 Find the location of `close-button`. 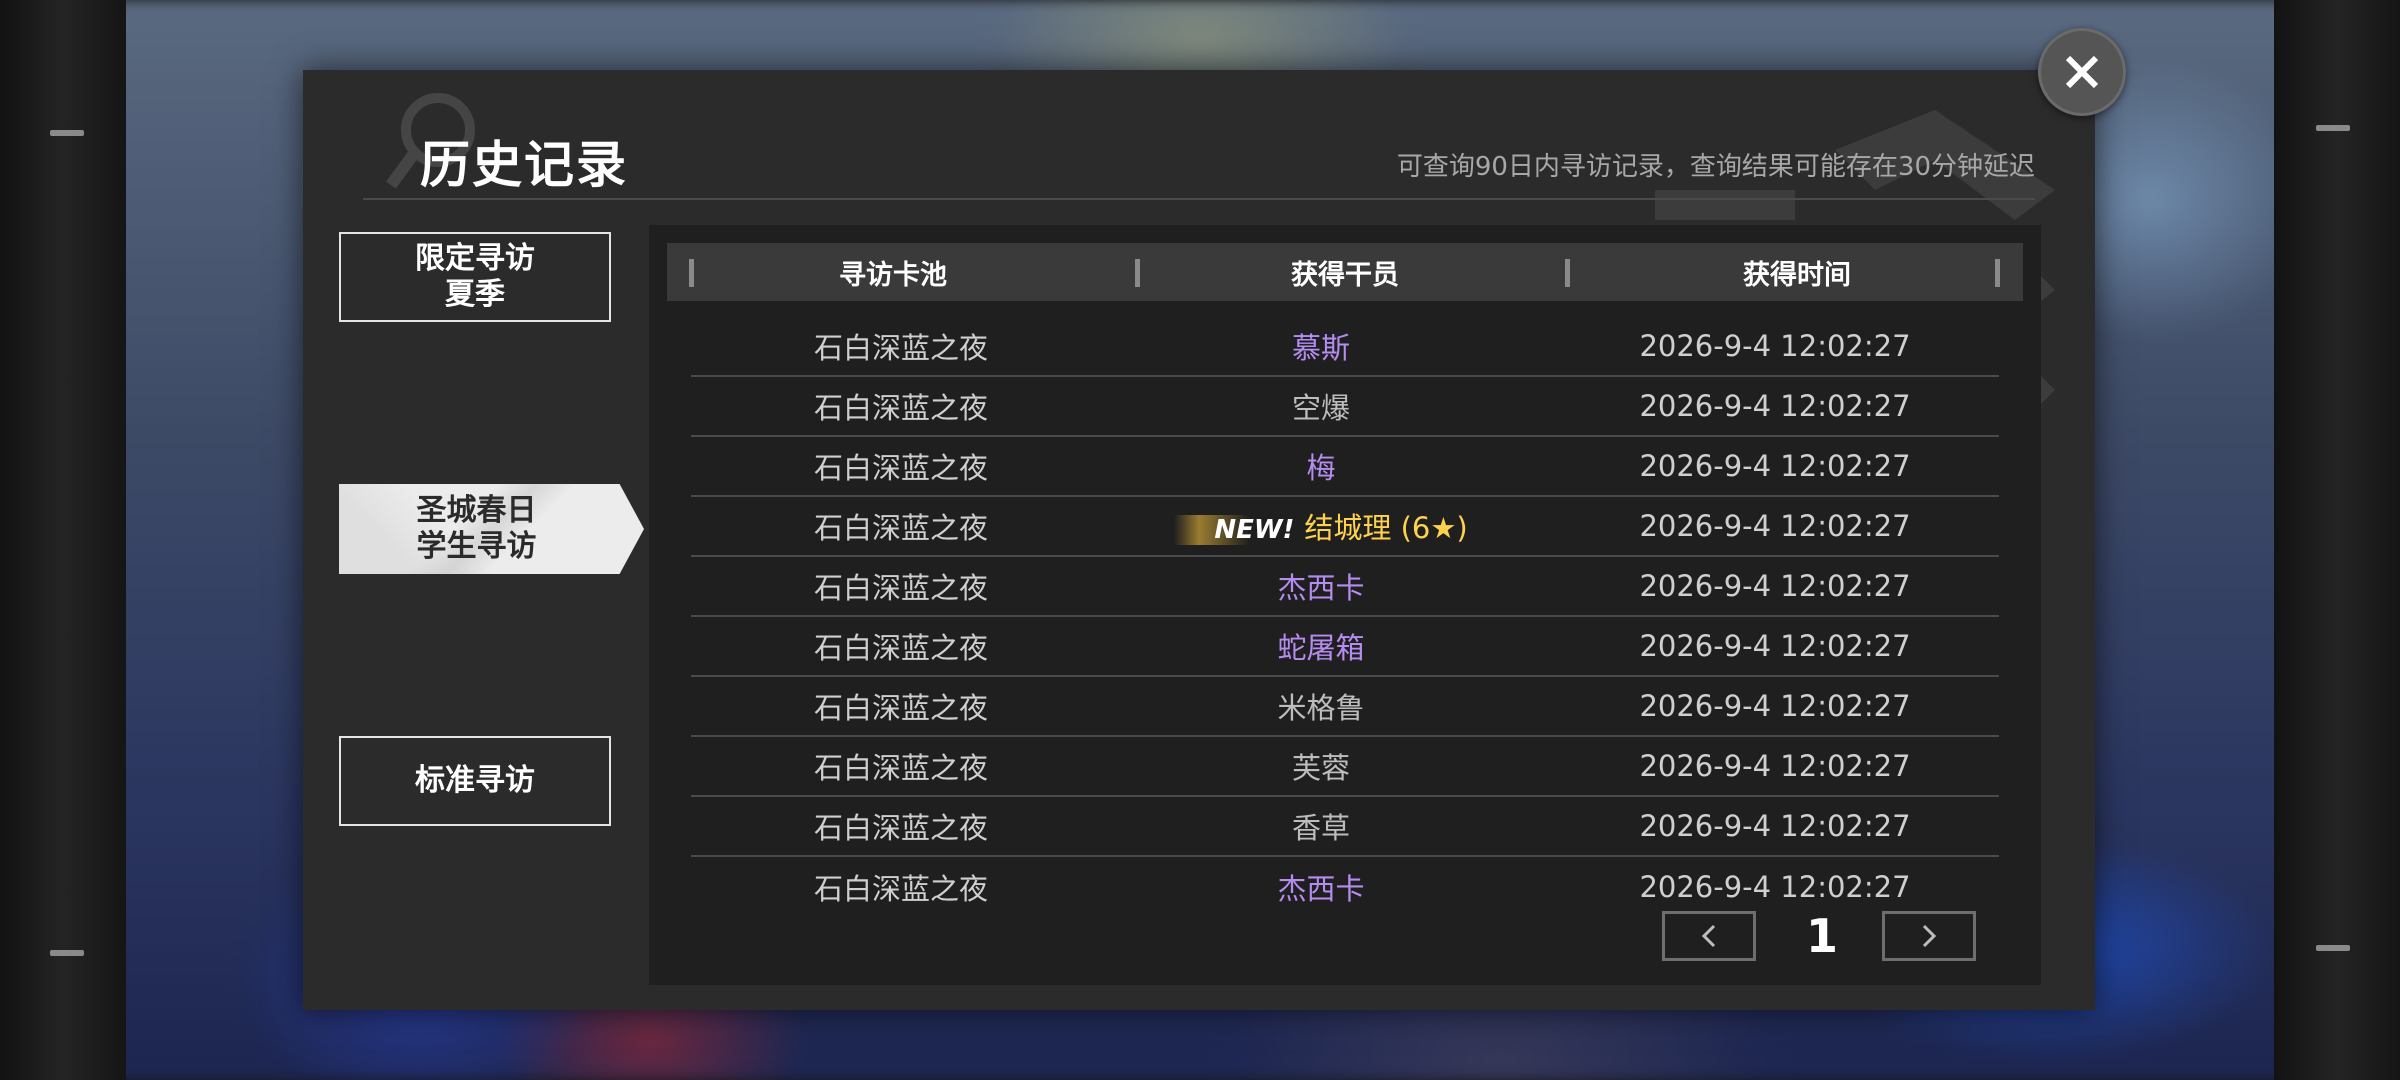

close-button is located at coordinates (2082, 72).